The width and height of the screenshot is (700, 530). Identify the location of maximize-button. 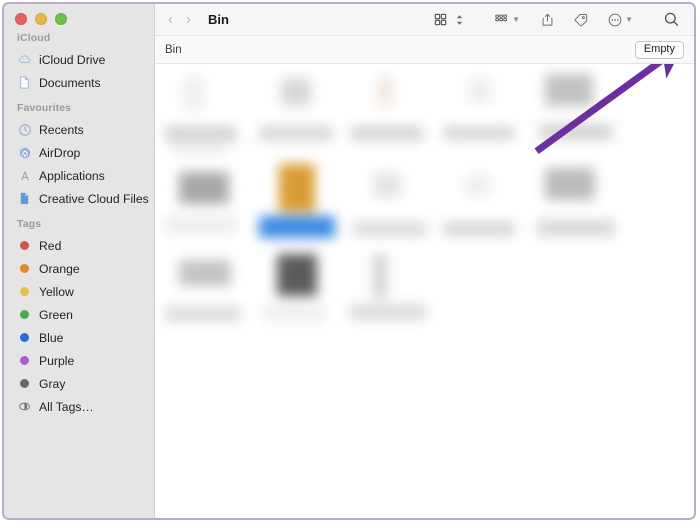
(61, 19).